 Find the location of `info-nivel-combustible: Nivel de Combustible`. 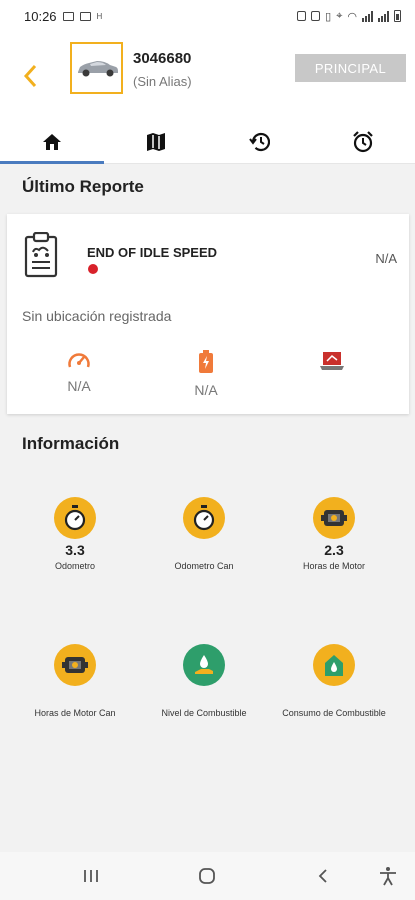

info-nivel-combustible: Nivel de Combustible is located at coordinates (204, 681).